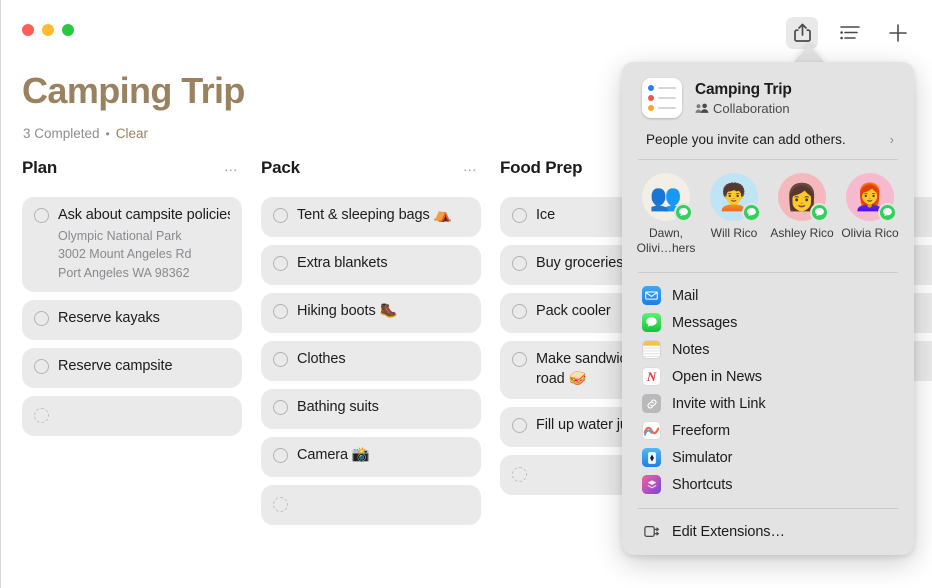 This screenshot has height=588, width=932. Describe the element at coordinates (383, 456) in the screenshot. I see `task-body: Camera 📸` at that location.